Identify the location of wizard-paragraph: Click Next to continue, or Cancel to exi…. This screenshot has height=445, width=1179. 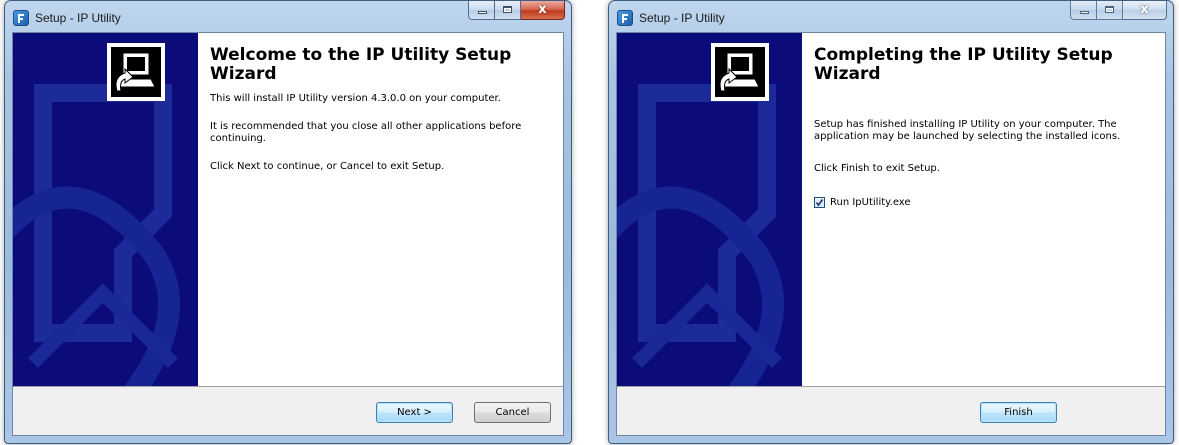
(327, 166).